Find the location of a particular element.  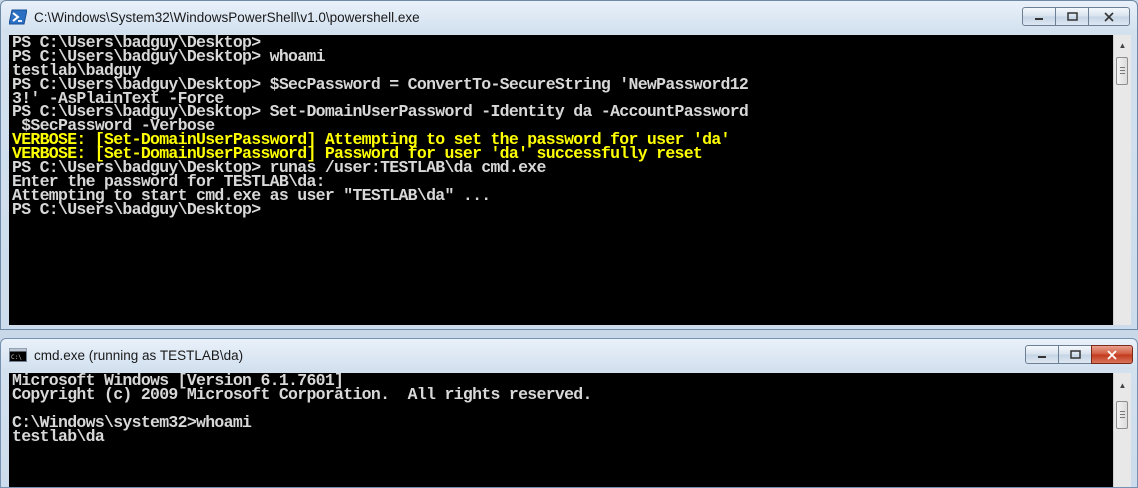

cmd-scrollbar: ▲ is located at coordinates (1122, 430).